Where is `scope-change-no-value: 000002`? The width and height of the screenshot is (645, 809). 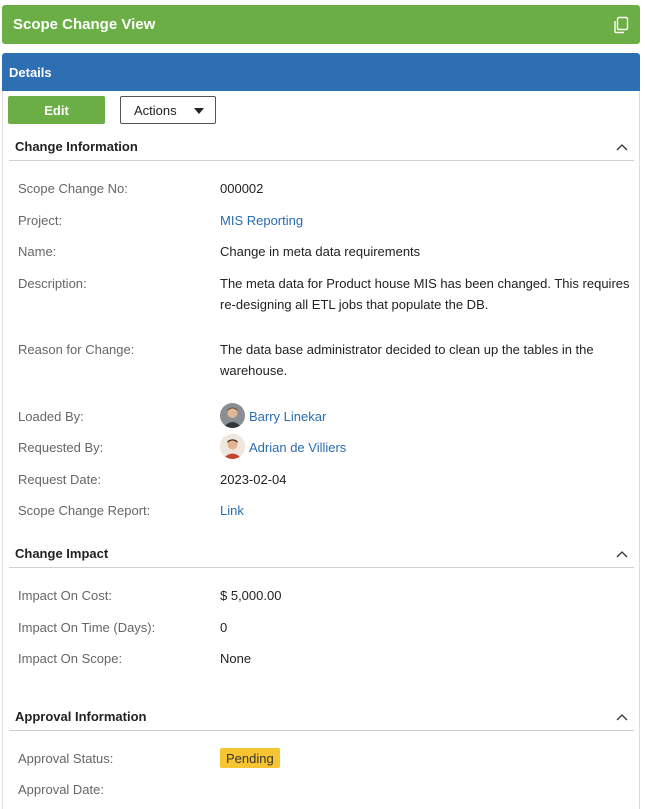 scope-change-no-value: 000002 is located at coordinates (242, 188).